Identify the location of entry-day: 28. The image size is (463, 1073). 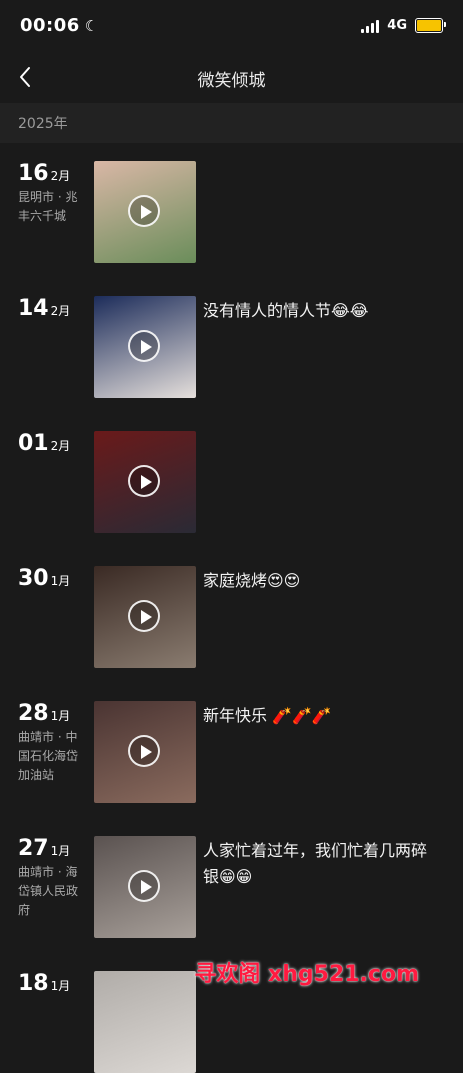
(33, 713).